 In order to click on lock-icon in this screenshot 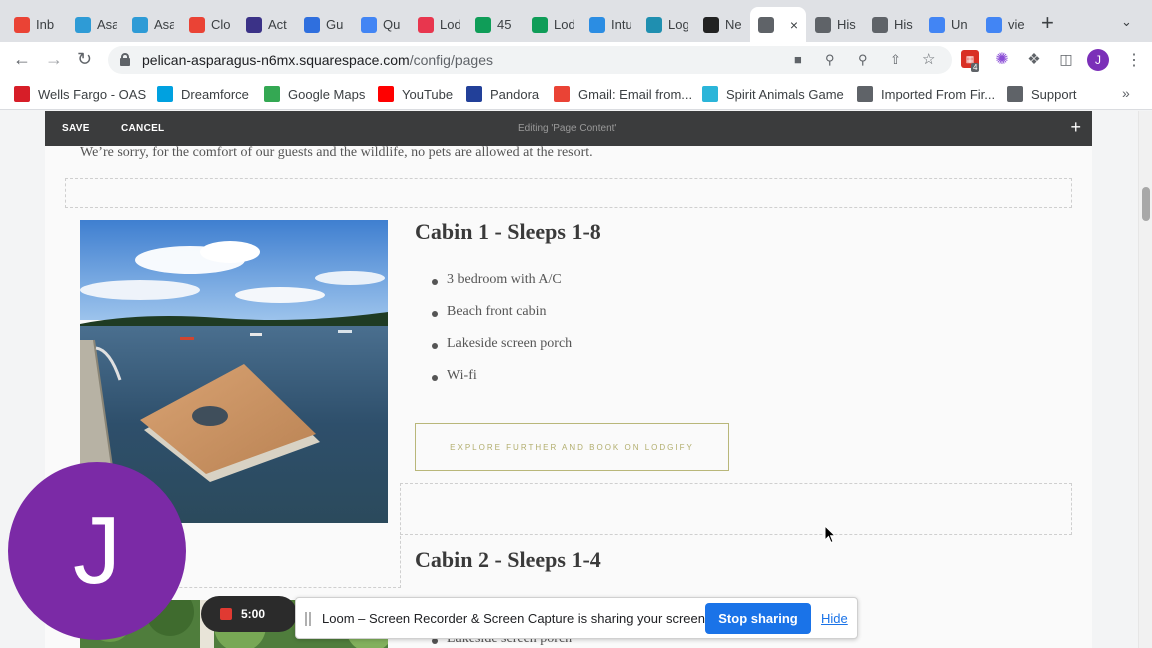, I will do `click(125, 59)`.